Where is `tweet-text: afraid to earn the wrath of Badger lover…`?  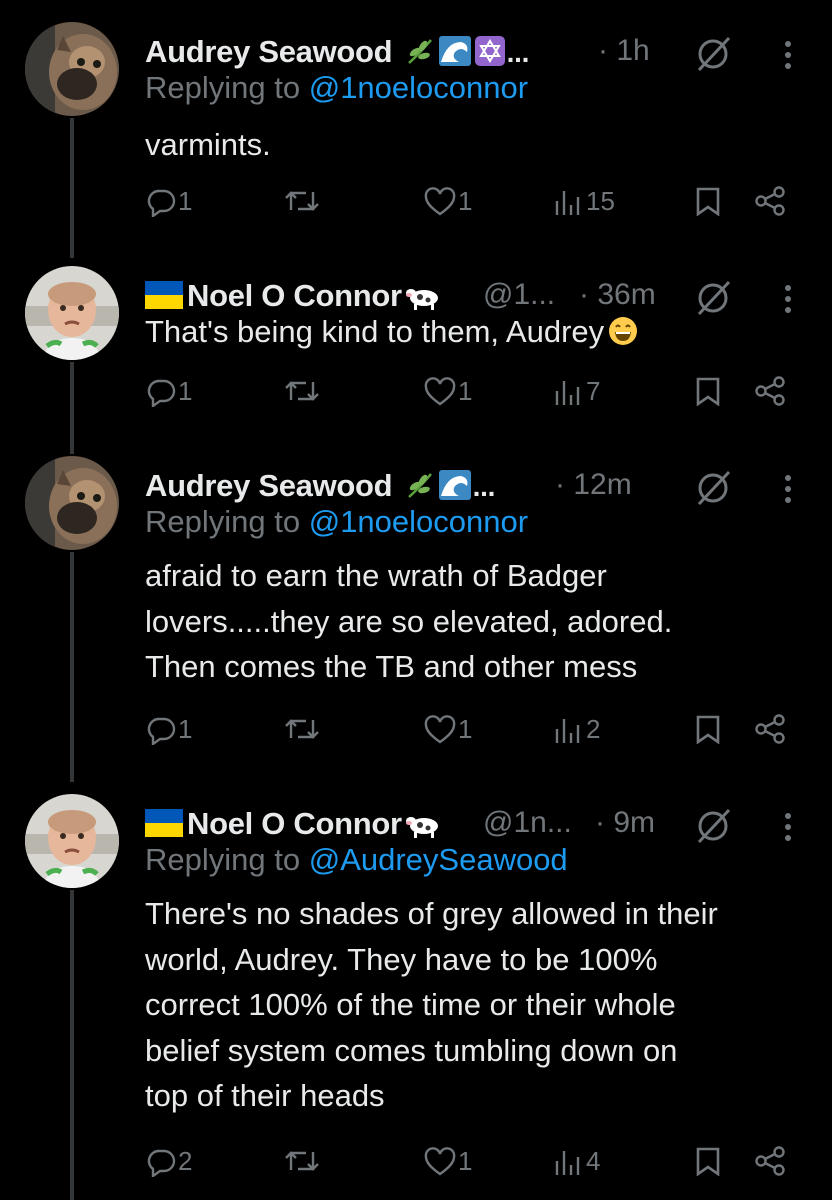 tweet-text: afraid to earn the wrath of Badger lover… is located at coordinates (409, 621).